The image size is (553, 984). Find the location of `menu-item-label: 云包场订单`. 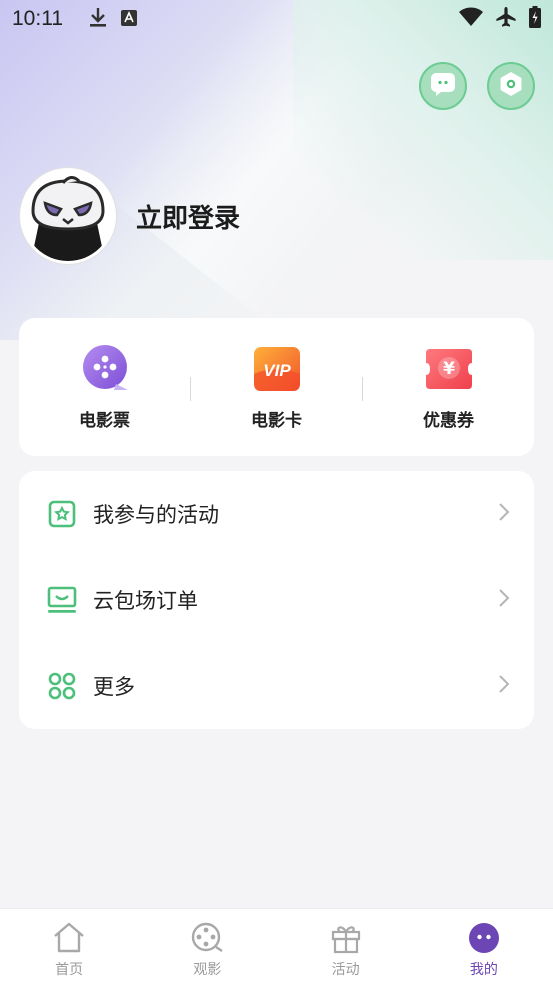

menu-item-label: 云包场订单 is located at coordinates (145, 601).